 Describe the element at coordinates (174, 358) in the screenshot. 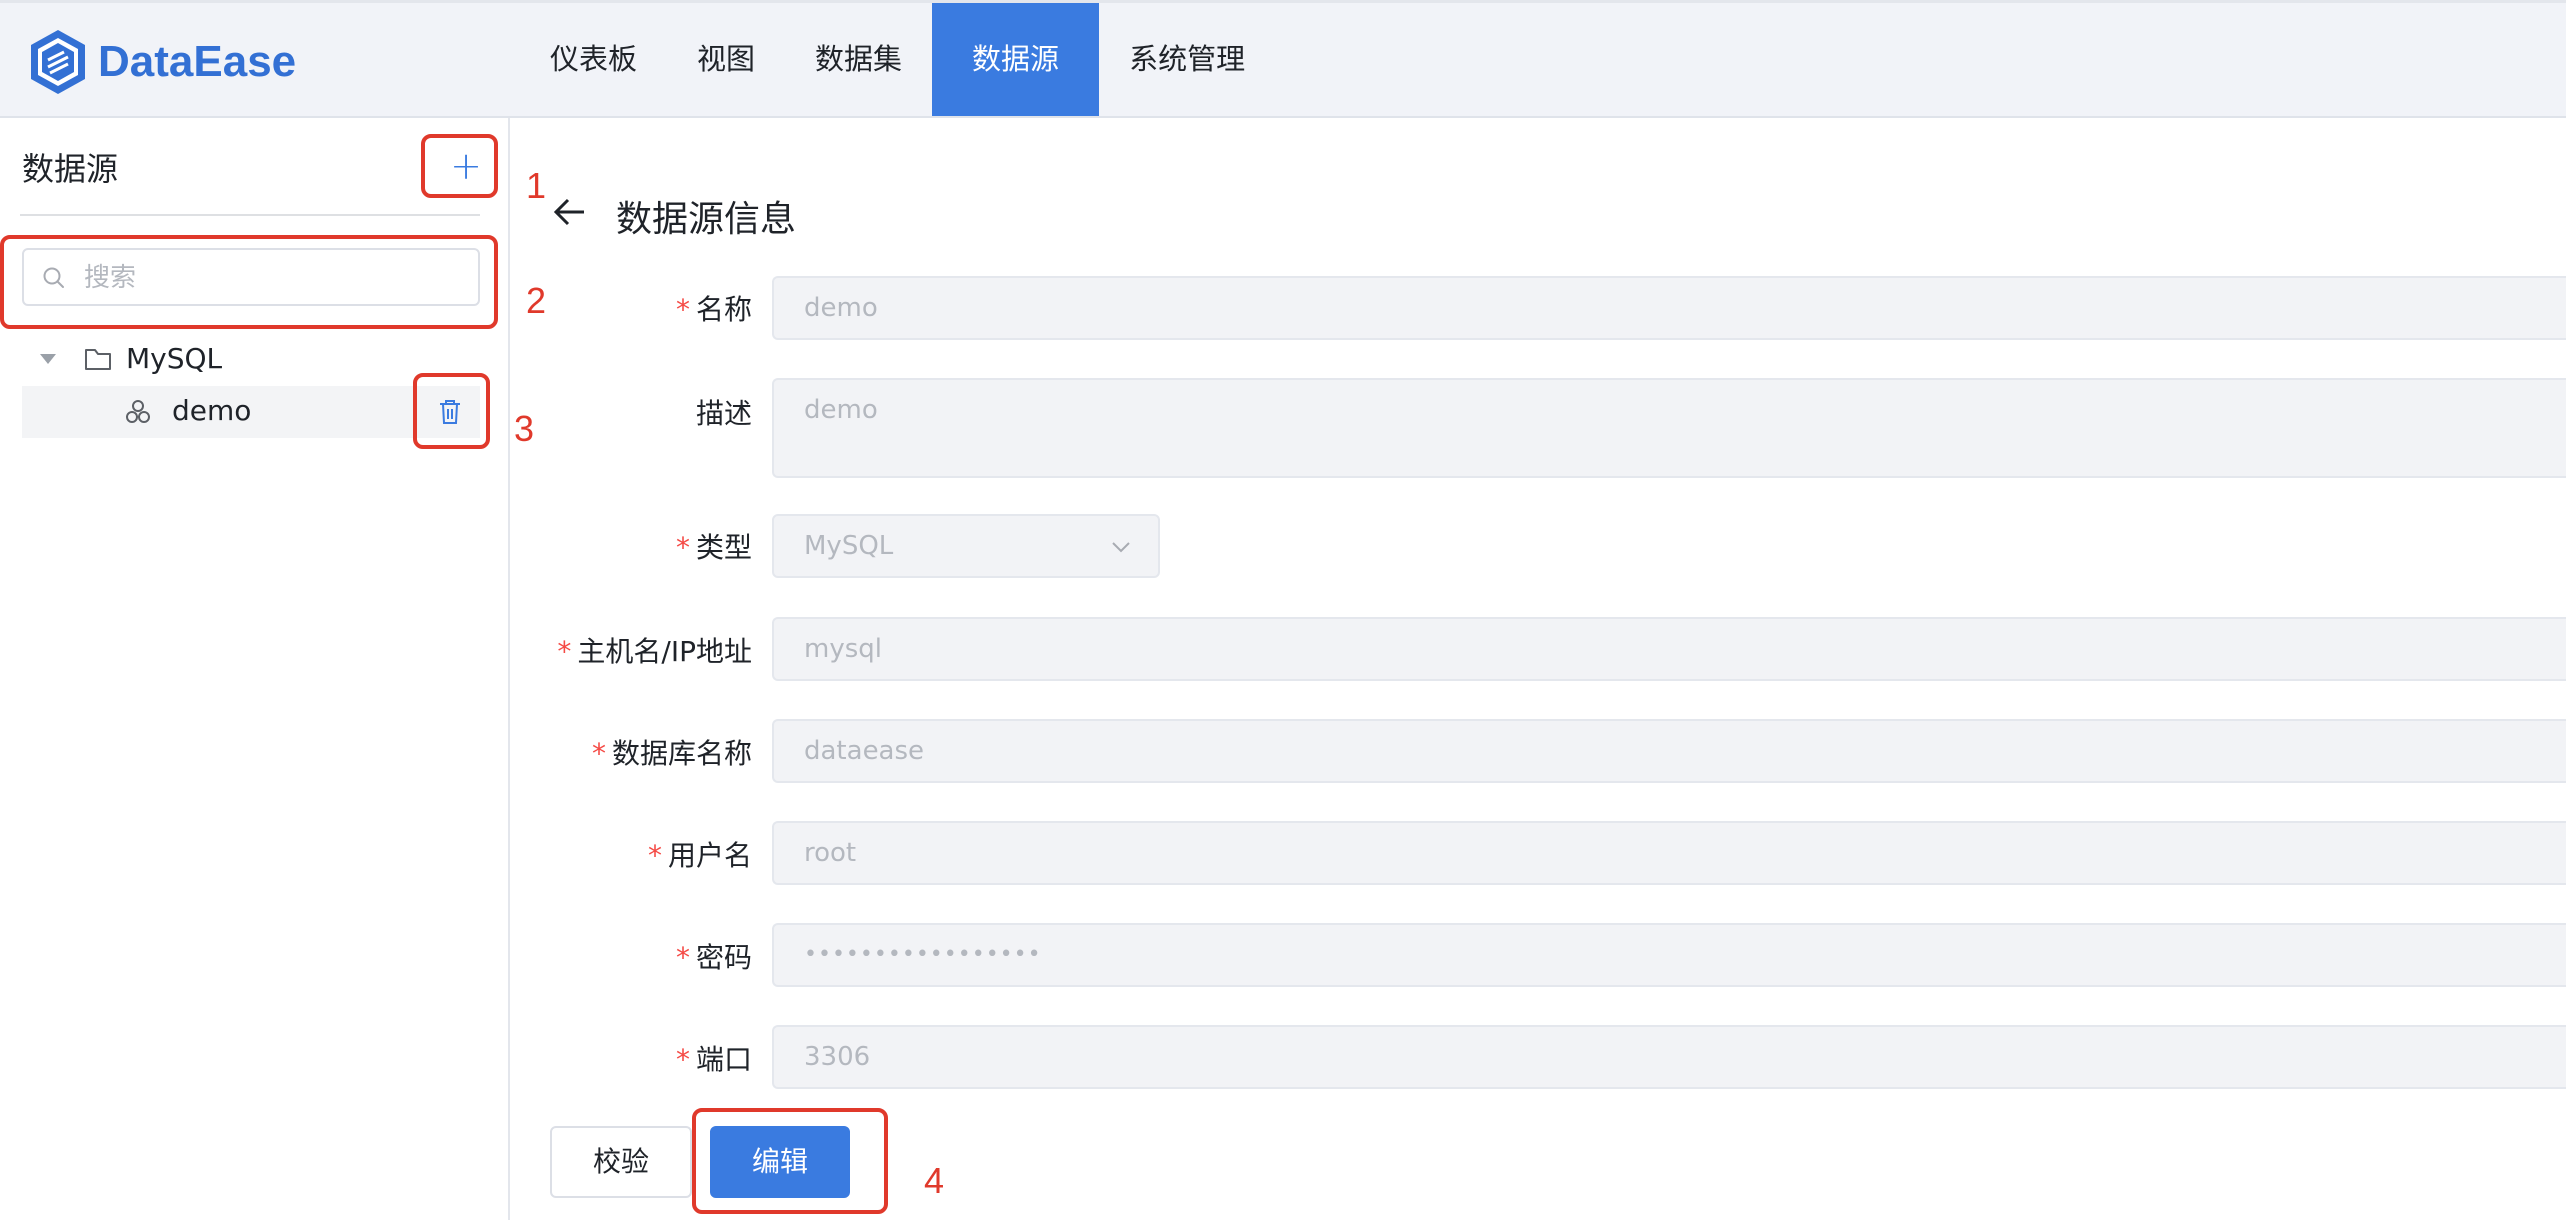

I see `tree-folder-label: MySQL` at that location.